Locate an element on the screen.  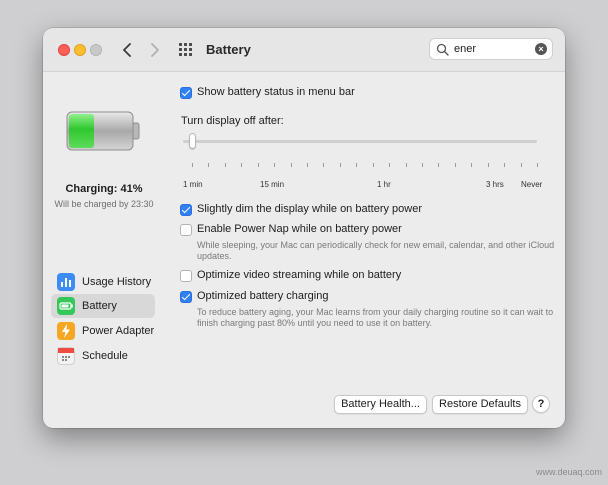
display-off-slider-knob is located at coordinates (192, 141).